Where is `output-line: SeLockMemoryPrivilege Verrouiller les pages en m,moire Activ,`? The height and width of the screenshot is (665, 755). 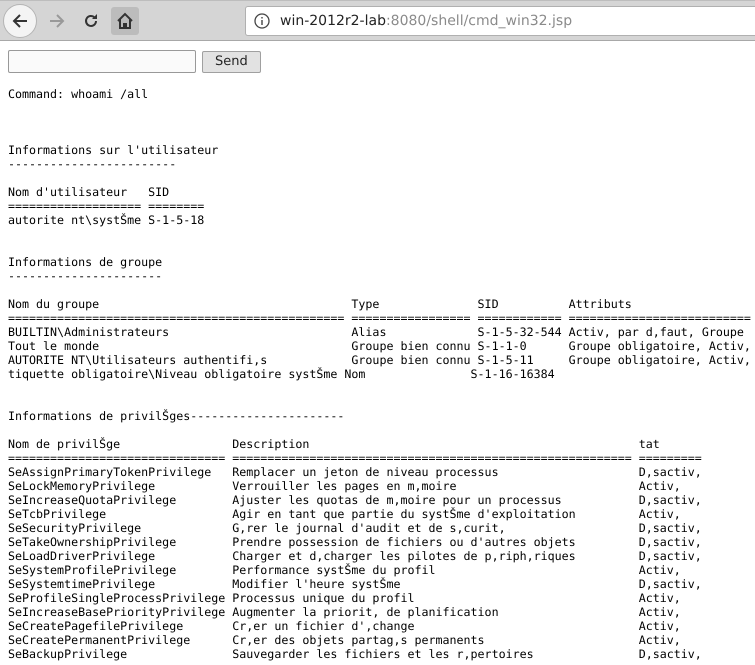
output-line: SeLockMemoryPrivilege Verrouiller les pages en m,moire Activ, is located at coordinates (344, 486).